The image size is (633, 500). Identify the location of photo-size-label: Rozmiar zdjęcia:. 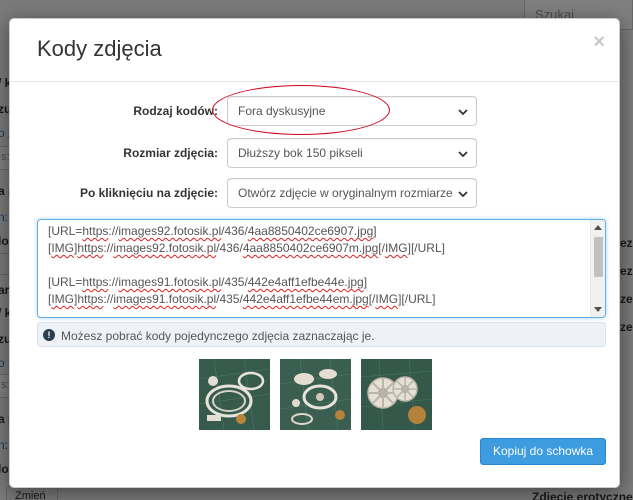
(170, 153).